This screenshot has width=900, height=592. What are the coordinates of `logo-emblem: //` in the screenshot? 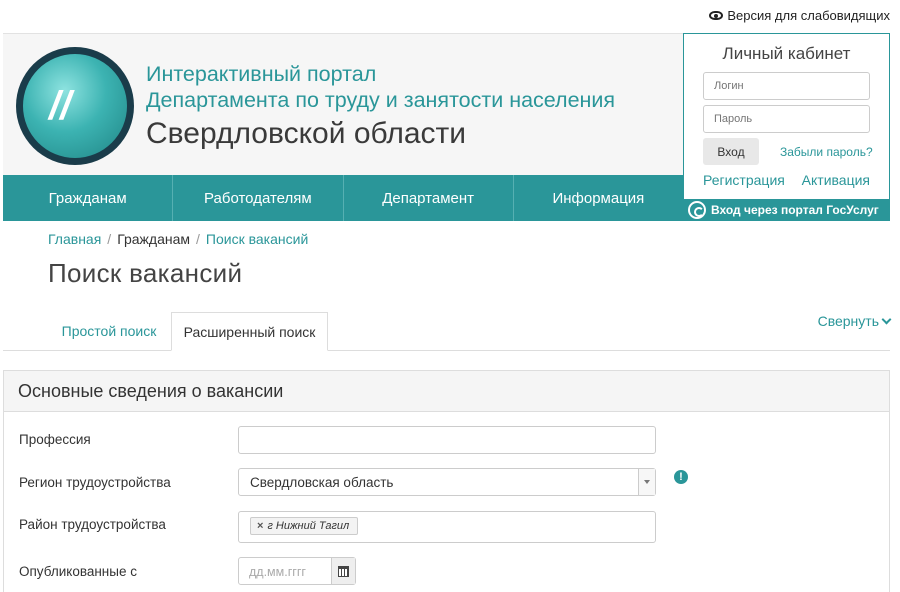 It's located at (75, 106).